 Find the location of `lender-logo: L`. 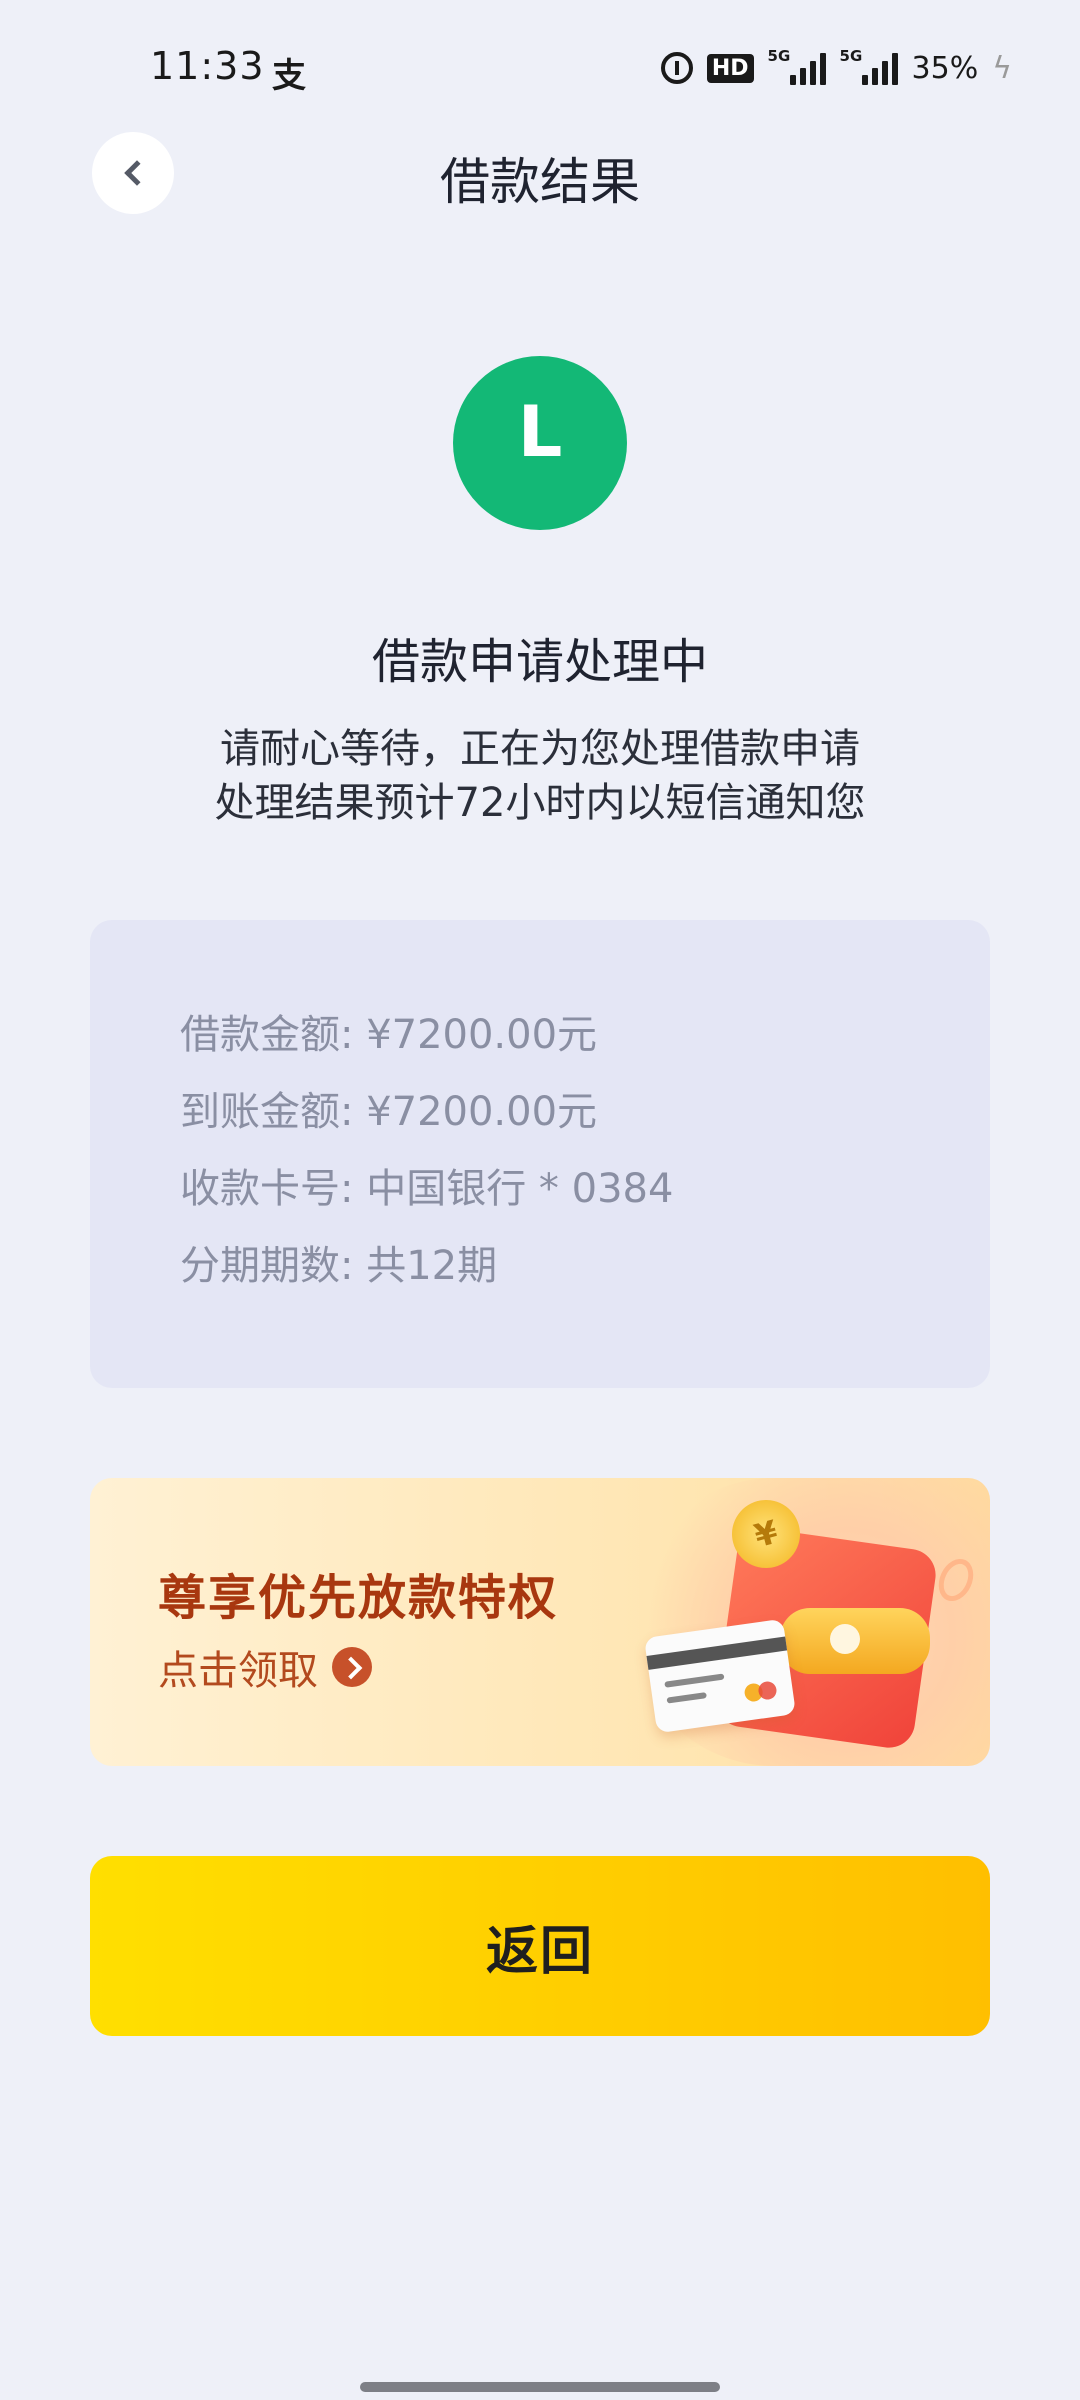

lender-logo: L is located at coordinates (540, 443).